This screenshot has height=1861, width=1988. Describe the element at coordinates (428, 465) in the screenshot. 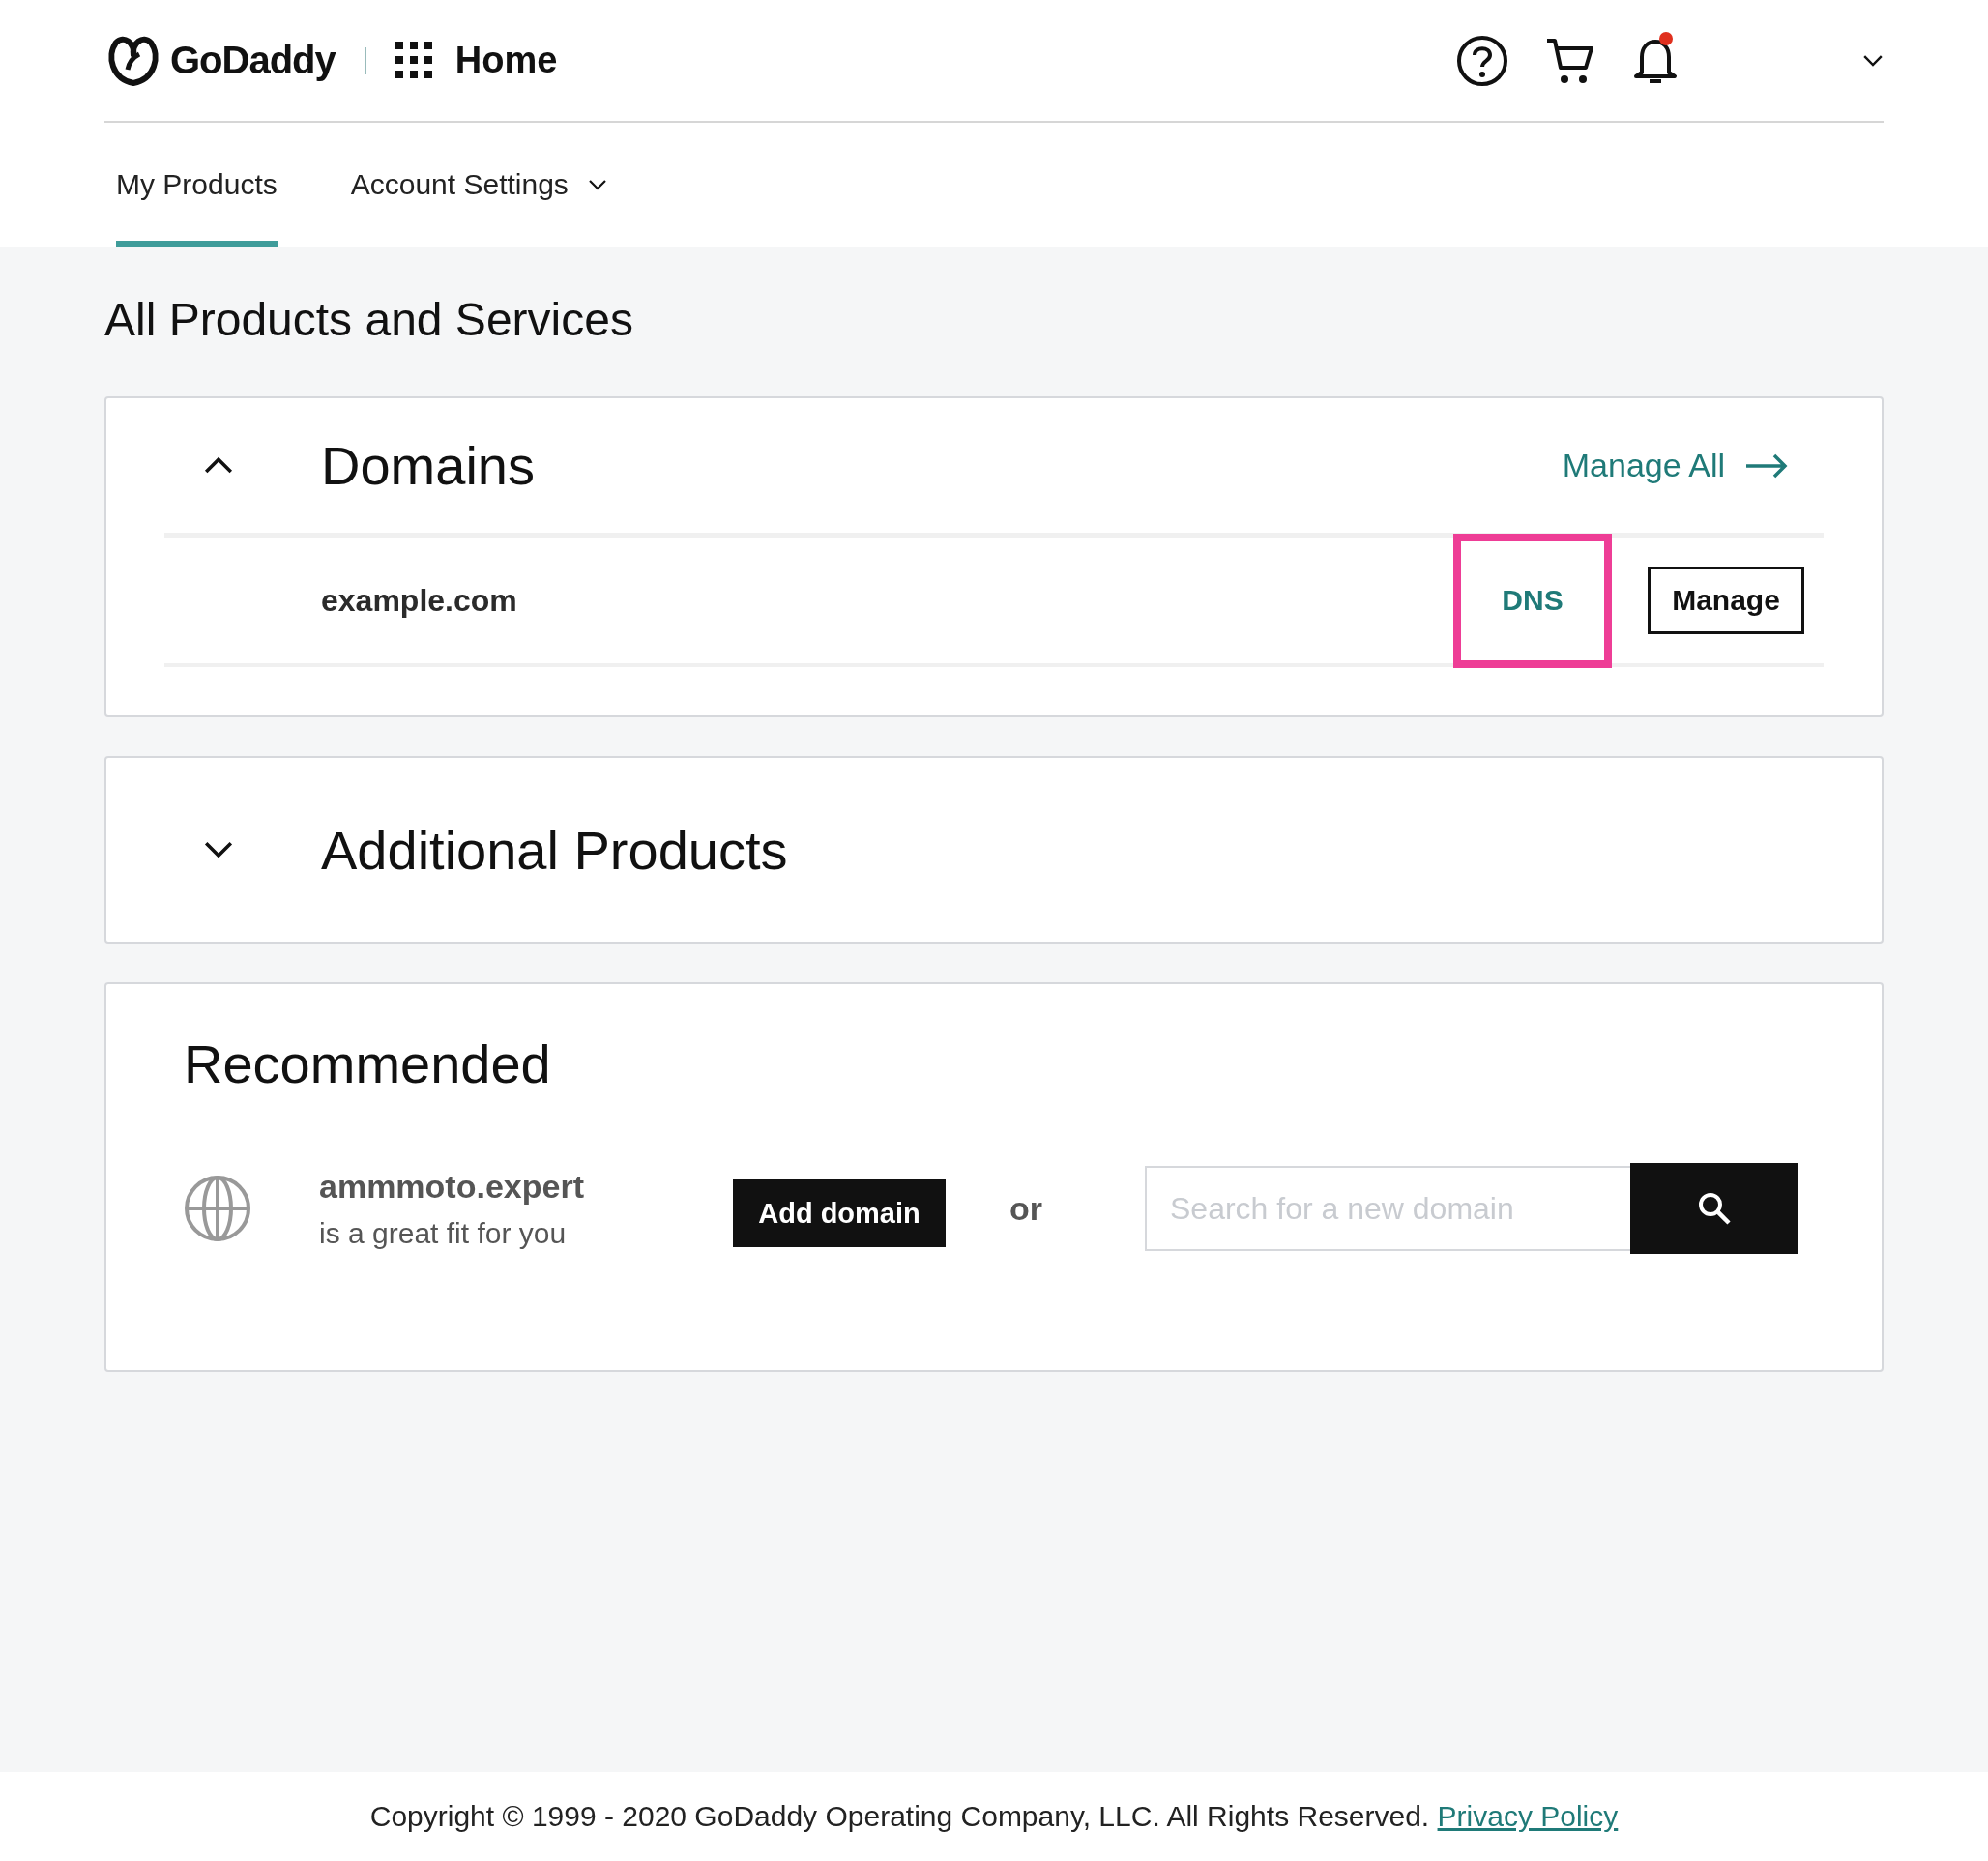

I see `section-title: Domains` at that location.